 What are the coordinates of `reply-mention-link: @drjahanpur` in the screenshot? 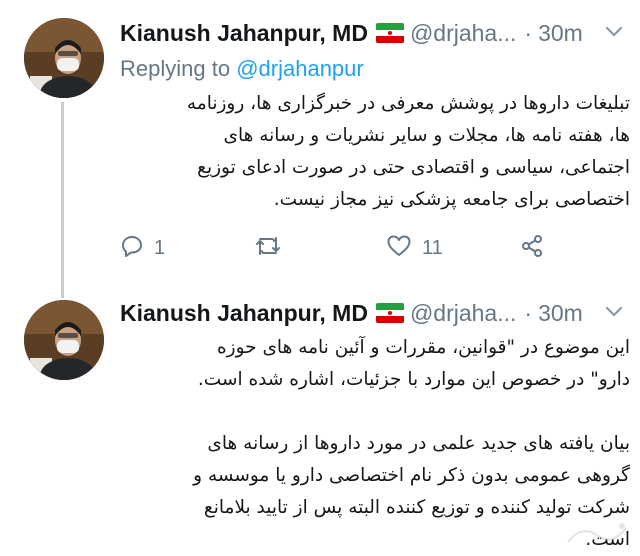 It's located at (300, 68).